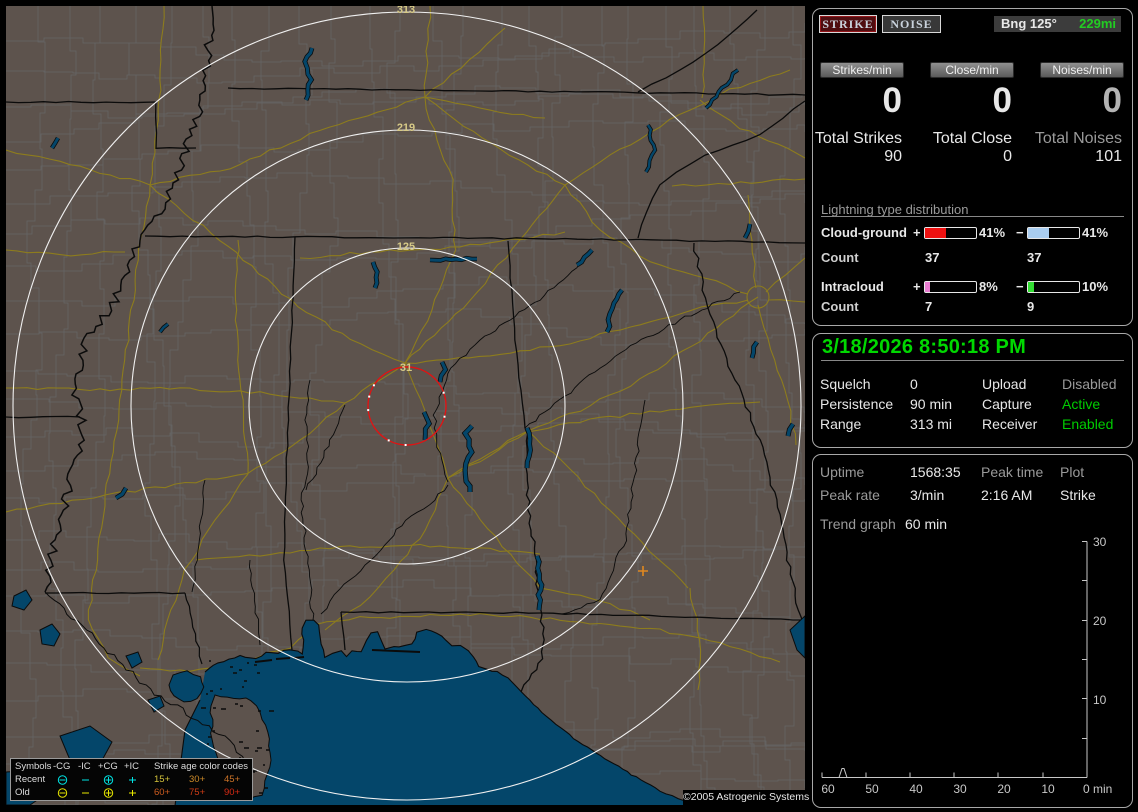  What do you see at coordinates (1097, 789) in the screenshot?
I see `svg-text: 0 min` at bounding box center [1097, 789].